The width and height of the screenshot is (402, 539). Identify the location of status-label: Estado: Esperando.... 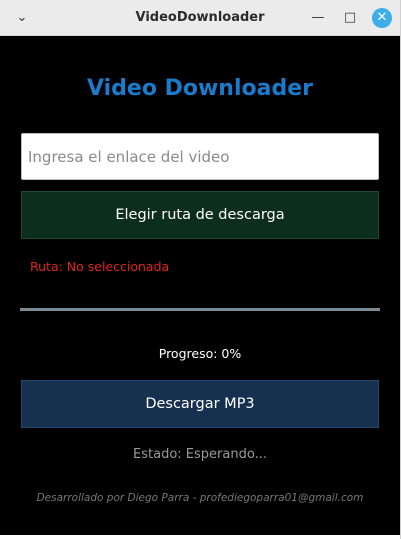
(200, 454).